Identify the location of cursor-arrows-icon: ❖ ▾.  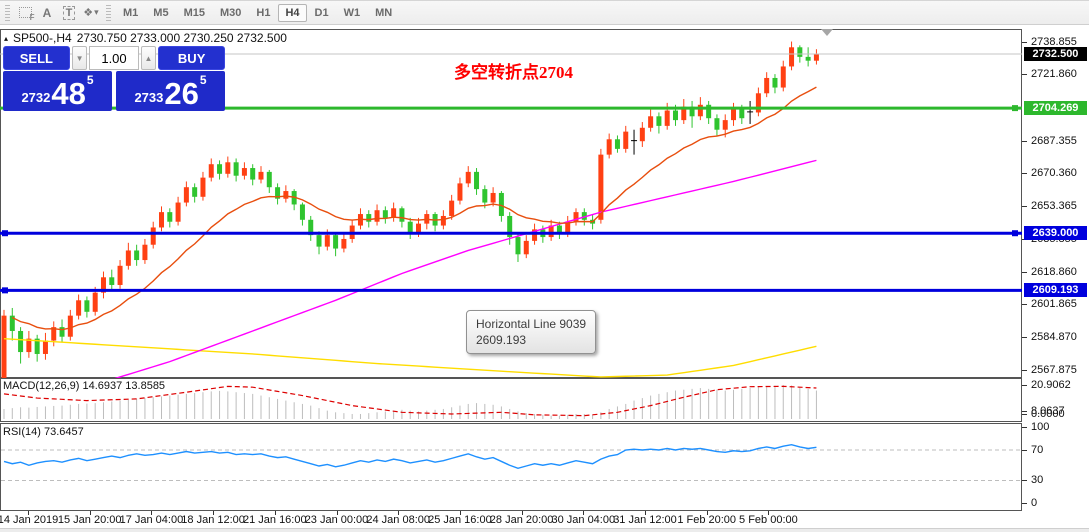
(91, 13).